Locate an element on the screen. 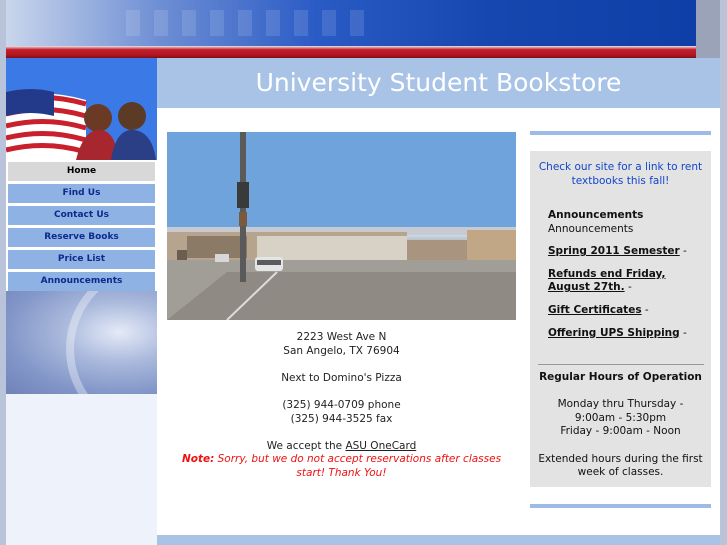 This screenshot has height=545, width=727. hours-title: Regular Hours of Operation is located at coordinates (620, 377).